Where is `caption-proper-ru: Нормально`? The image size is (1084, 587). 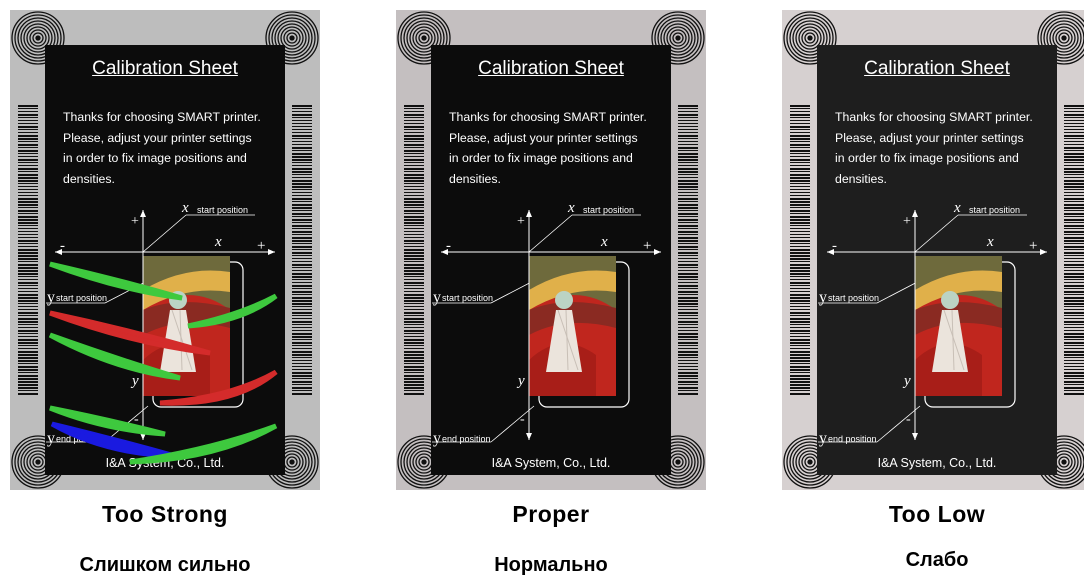
caption-proper-ru: Нормально is located at coordinates (551, 565).